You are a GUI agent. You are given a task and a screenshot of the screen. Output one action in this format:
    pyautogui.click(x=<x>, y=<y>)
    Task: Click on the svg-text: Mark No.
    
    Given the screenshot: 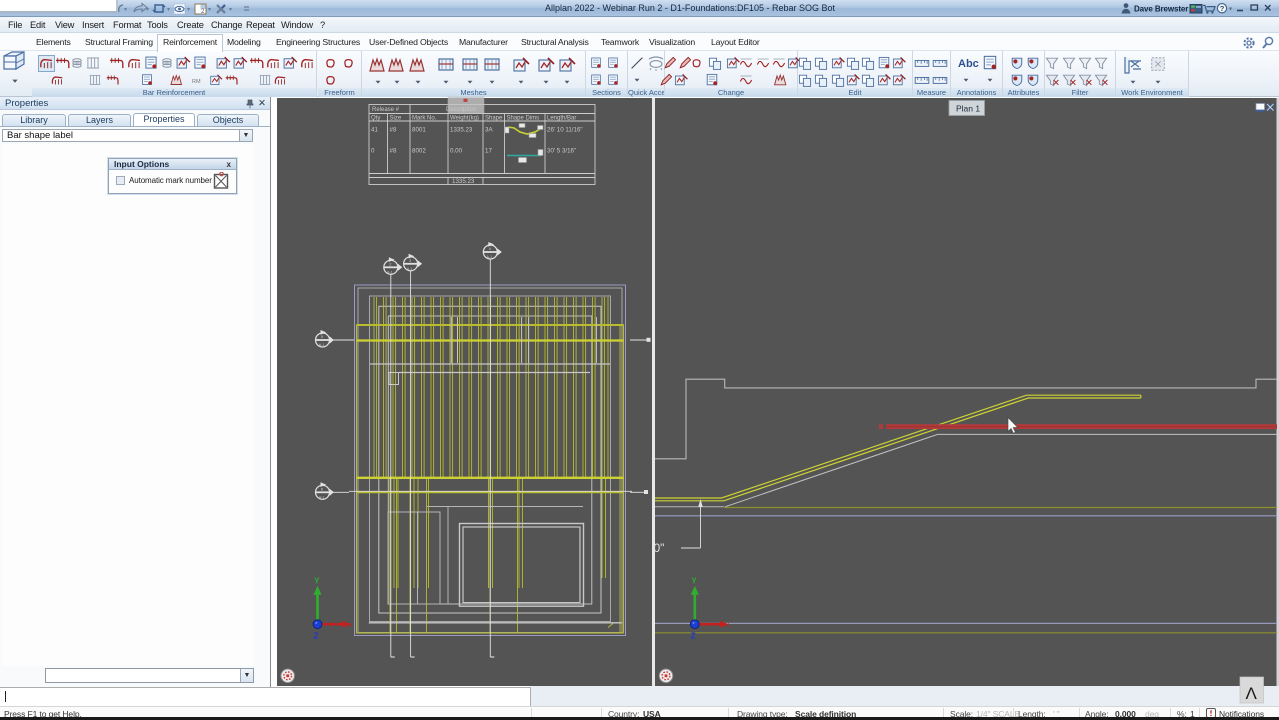 What is the action you would take?
    pyautogui.click(x=424, y=119)
    